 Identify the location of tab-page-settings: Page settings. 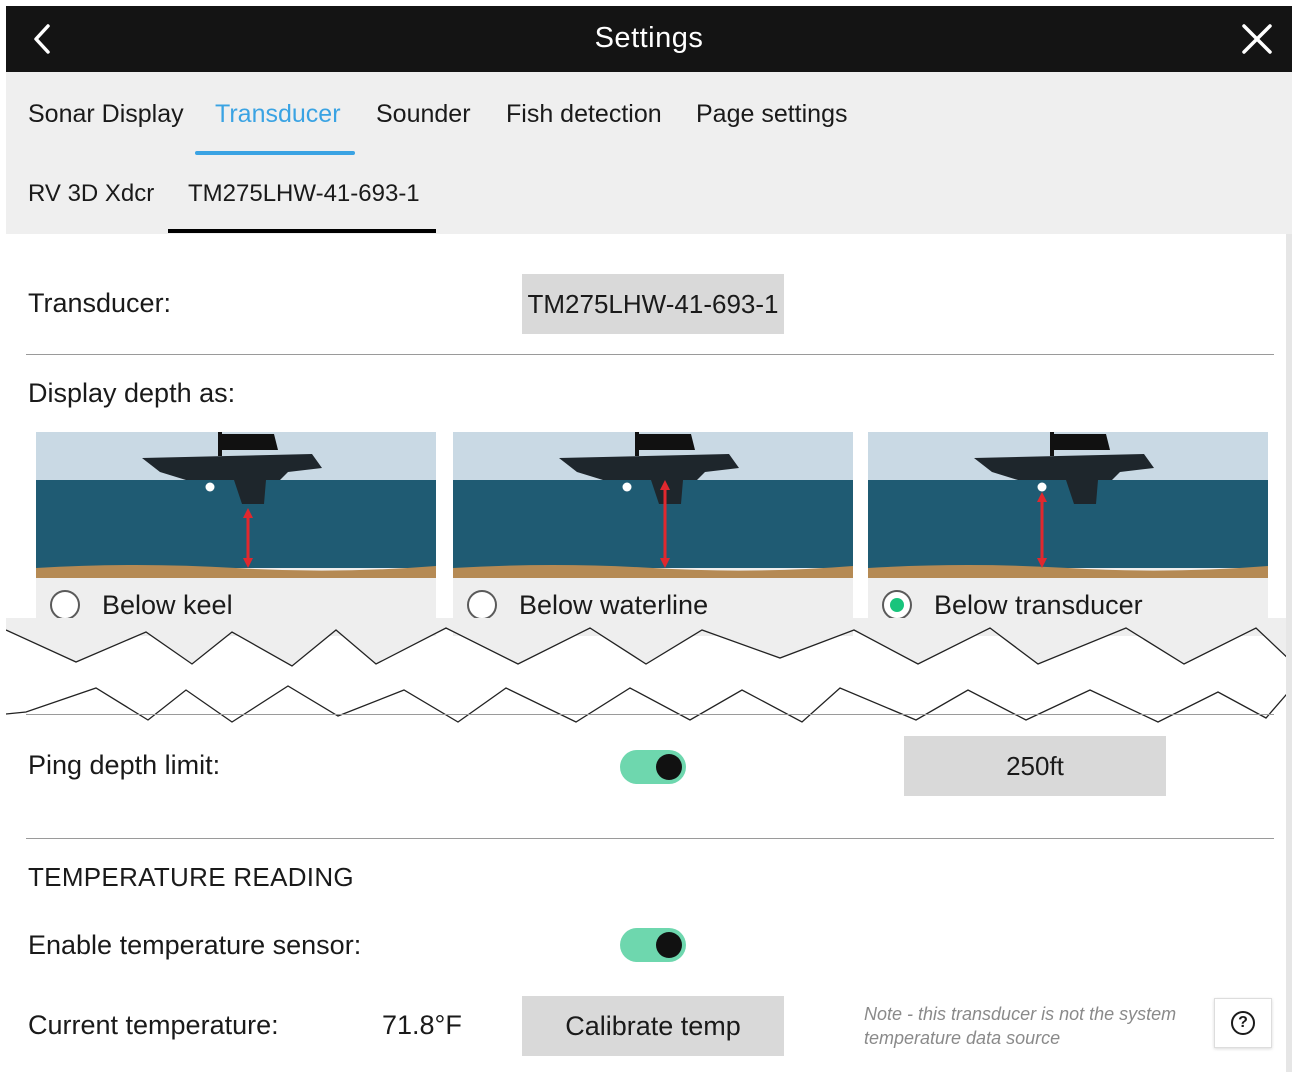
(772, 114).